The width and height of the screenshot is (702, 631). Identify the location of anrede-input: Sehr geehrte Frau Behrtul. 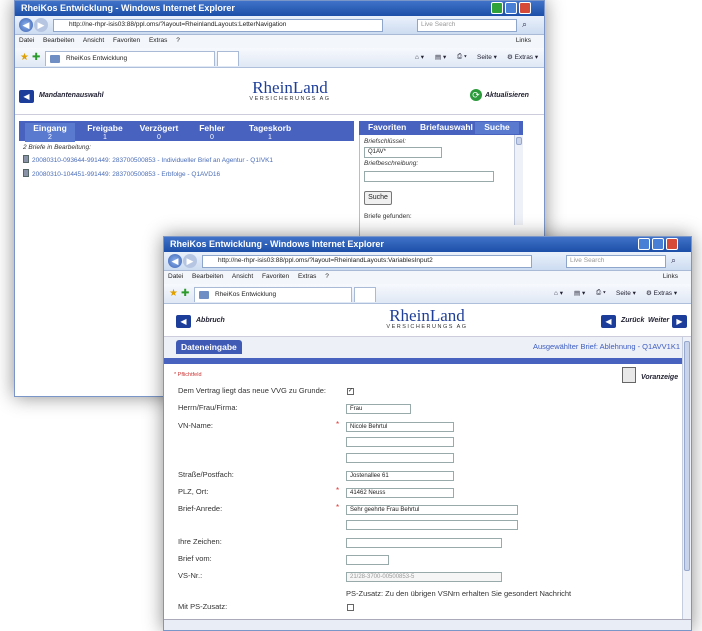
(432, 510).